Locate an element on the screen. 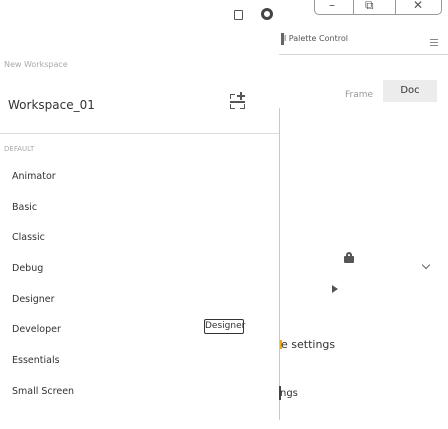  workspace-item-small-screen: Small Screen is located at coordinates (139, 392).